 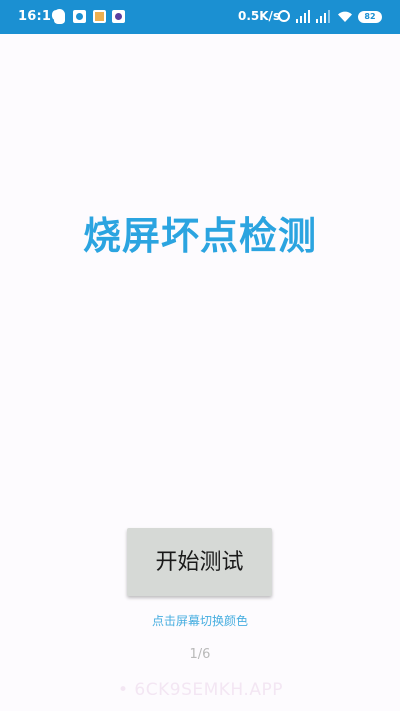 What do you see at coordinates (199, 236) in the screenshot?
I see `page-title: 烧屏坏点检测` at bounding box center [199, 236].